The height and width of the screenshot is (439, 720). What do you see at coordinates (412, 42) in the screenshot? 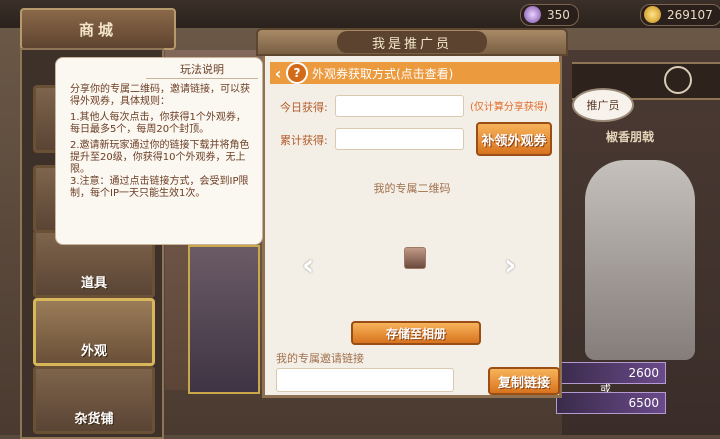
I see `modal-title: 我是推广员` at bounding box center [412, 42].